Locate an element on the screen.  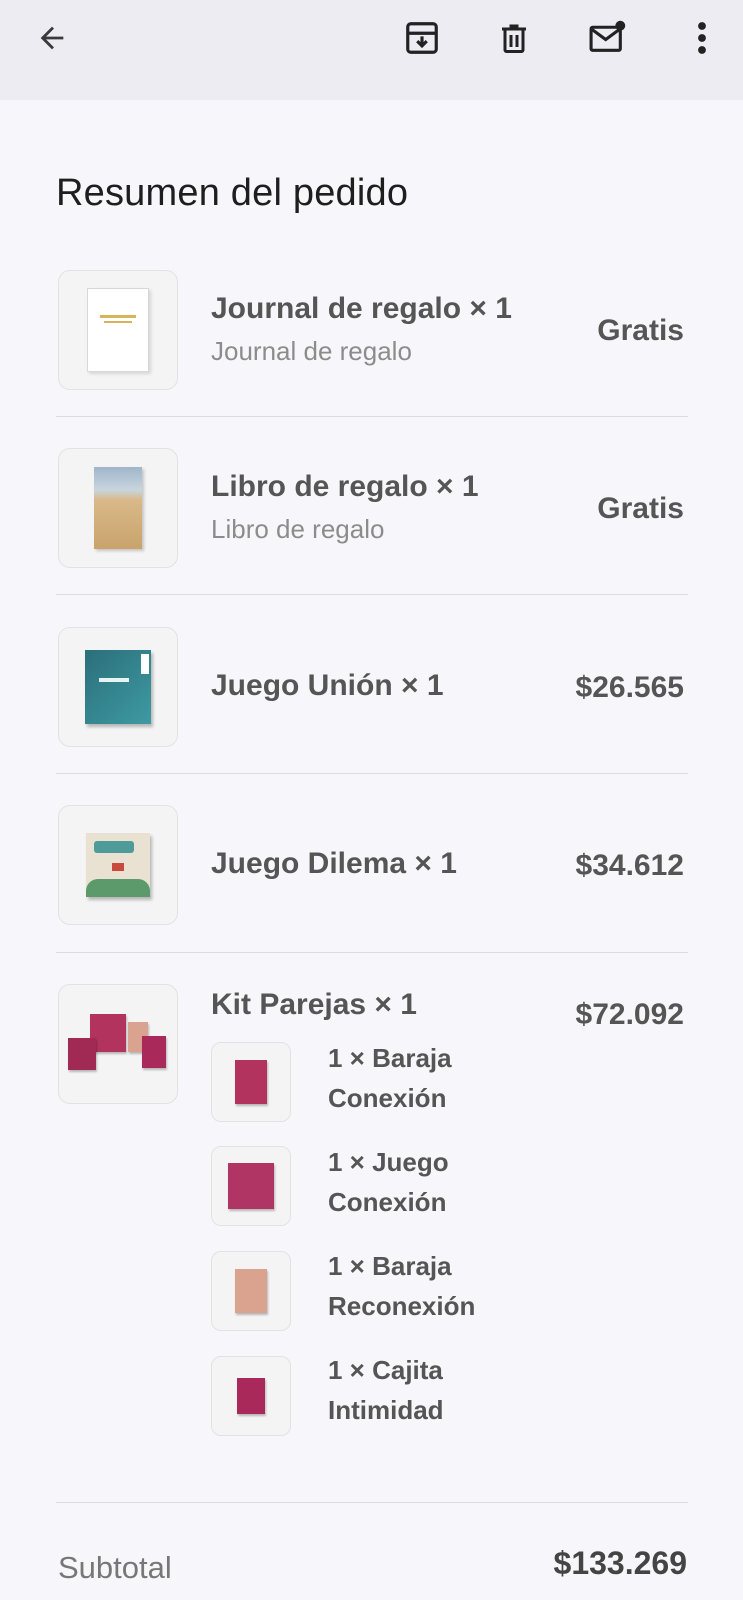
item-subtitle: Journal de regalo is located at coordinates (311, 351).